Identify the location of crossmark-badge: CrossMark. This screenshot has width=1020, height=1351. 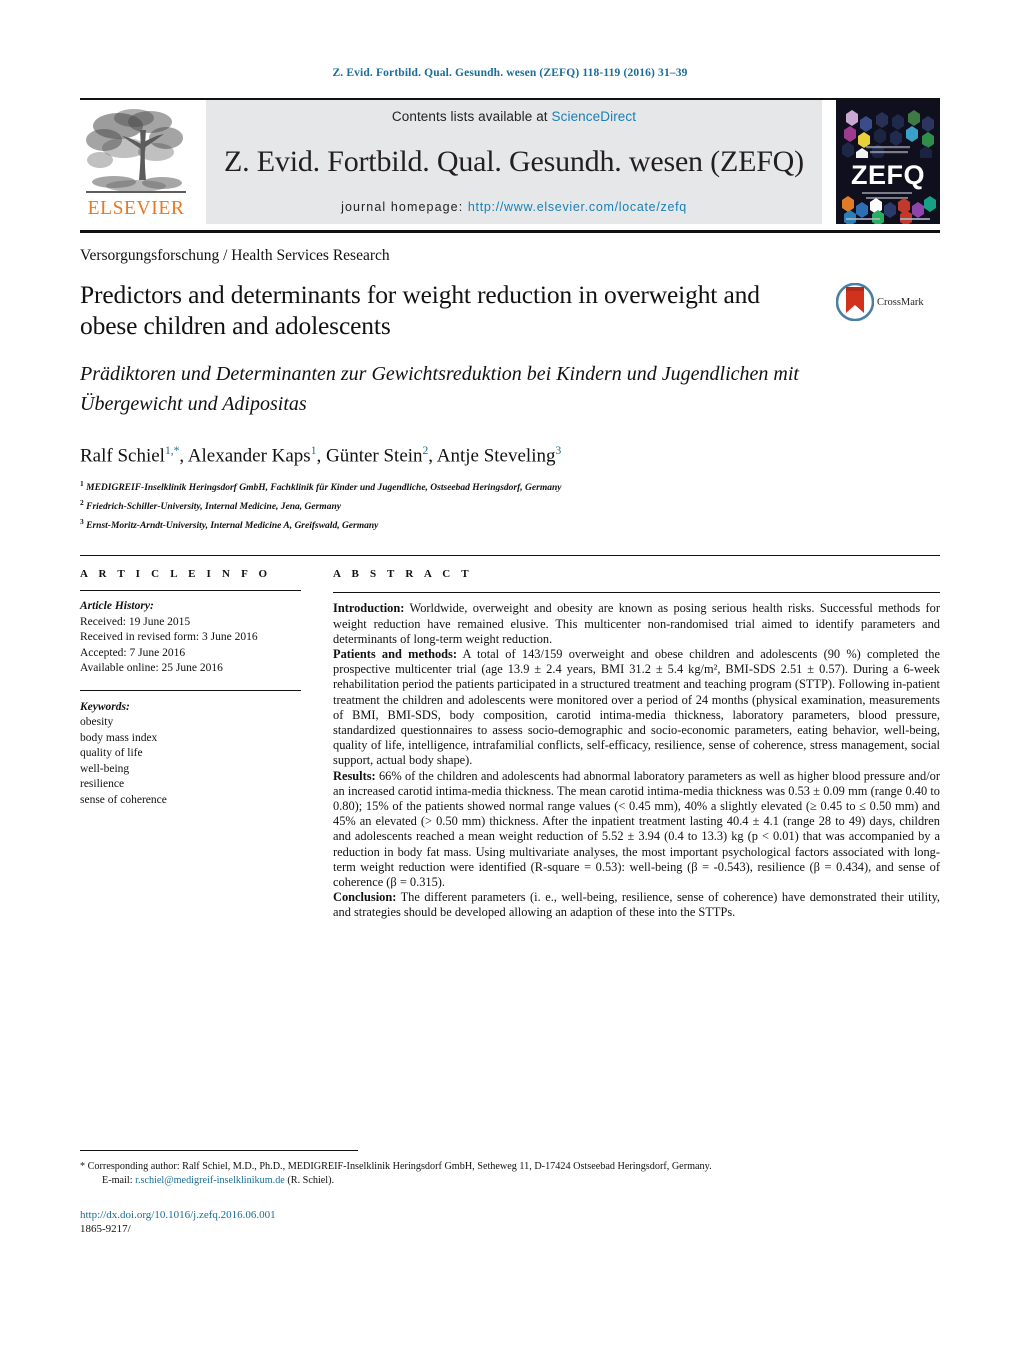
(887, 300).